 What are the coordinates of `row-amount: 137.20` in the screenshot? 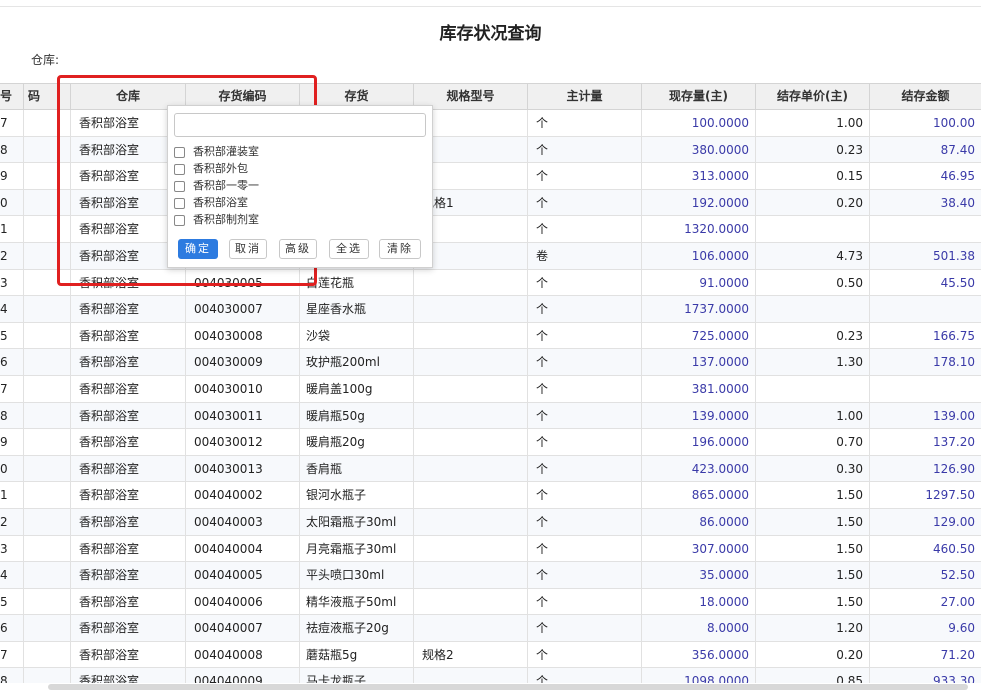 It's located at (954, 442).